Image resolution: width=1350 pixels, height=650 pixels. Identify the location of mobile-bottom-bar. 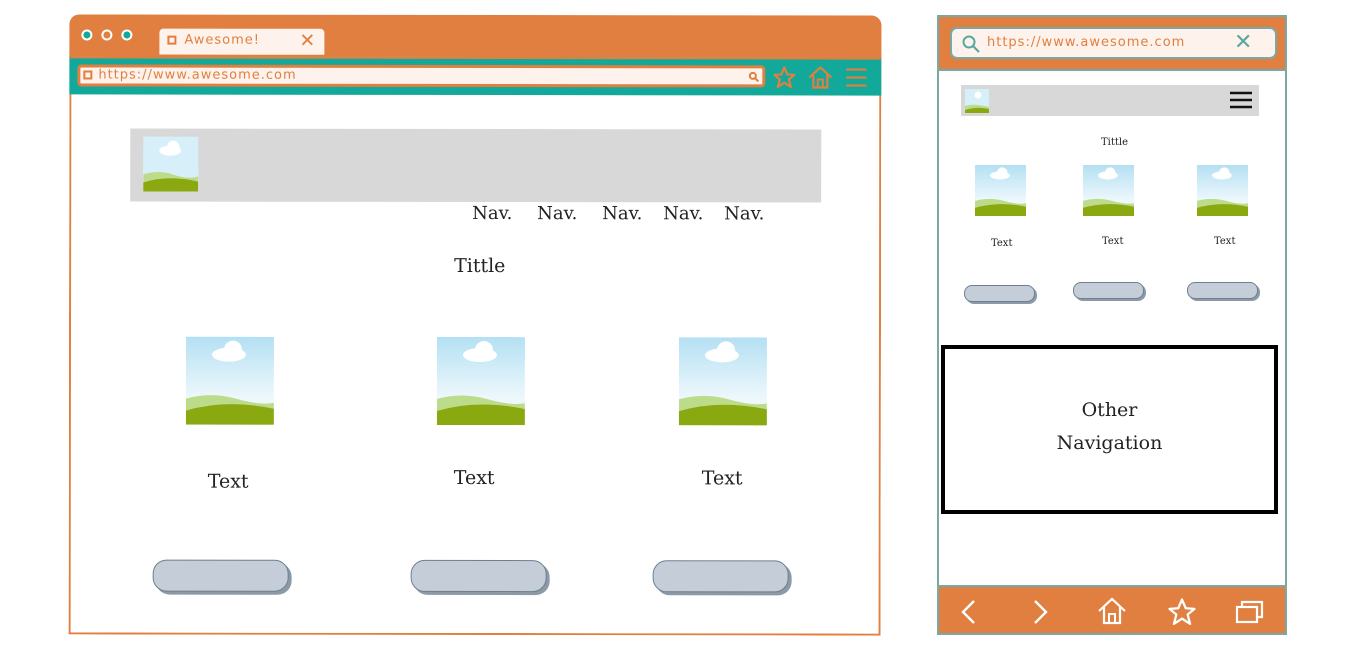
(1112, 609).